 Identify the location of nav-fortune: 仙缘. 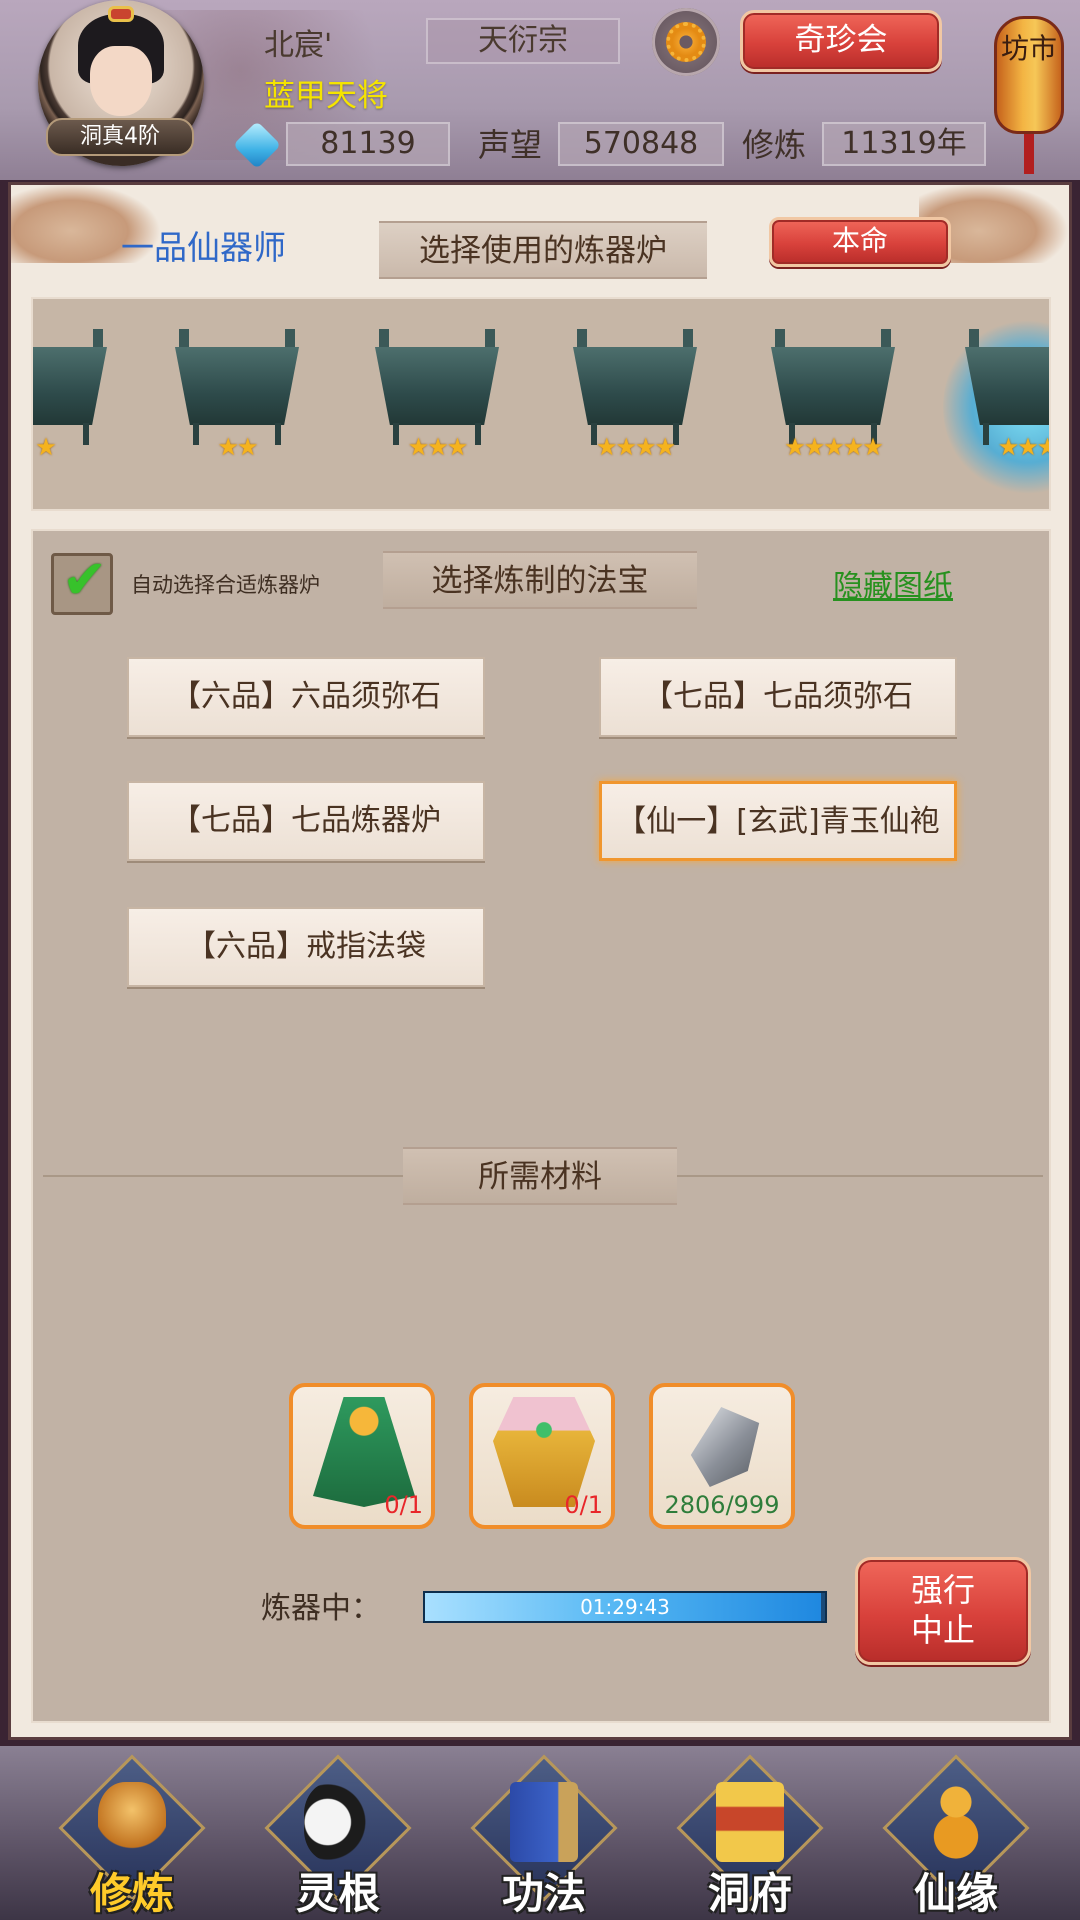
(956, 1836).